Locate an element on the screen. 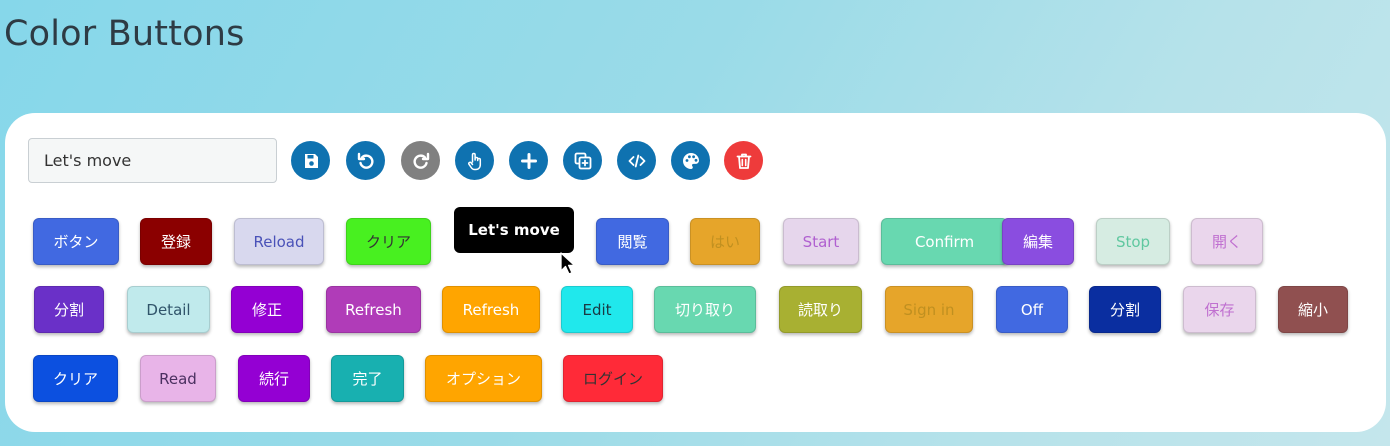  add-icon is located at coordinates (529, 161).